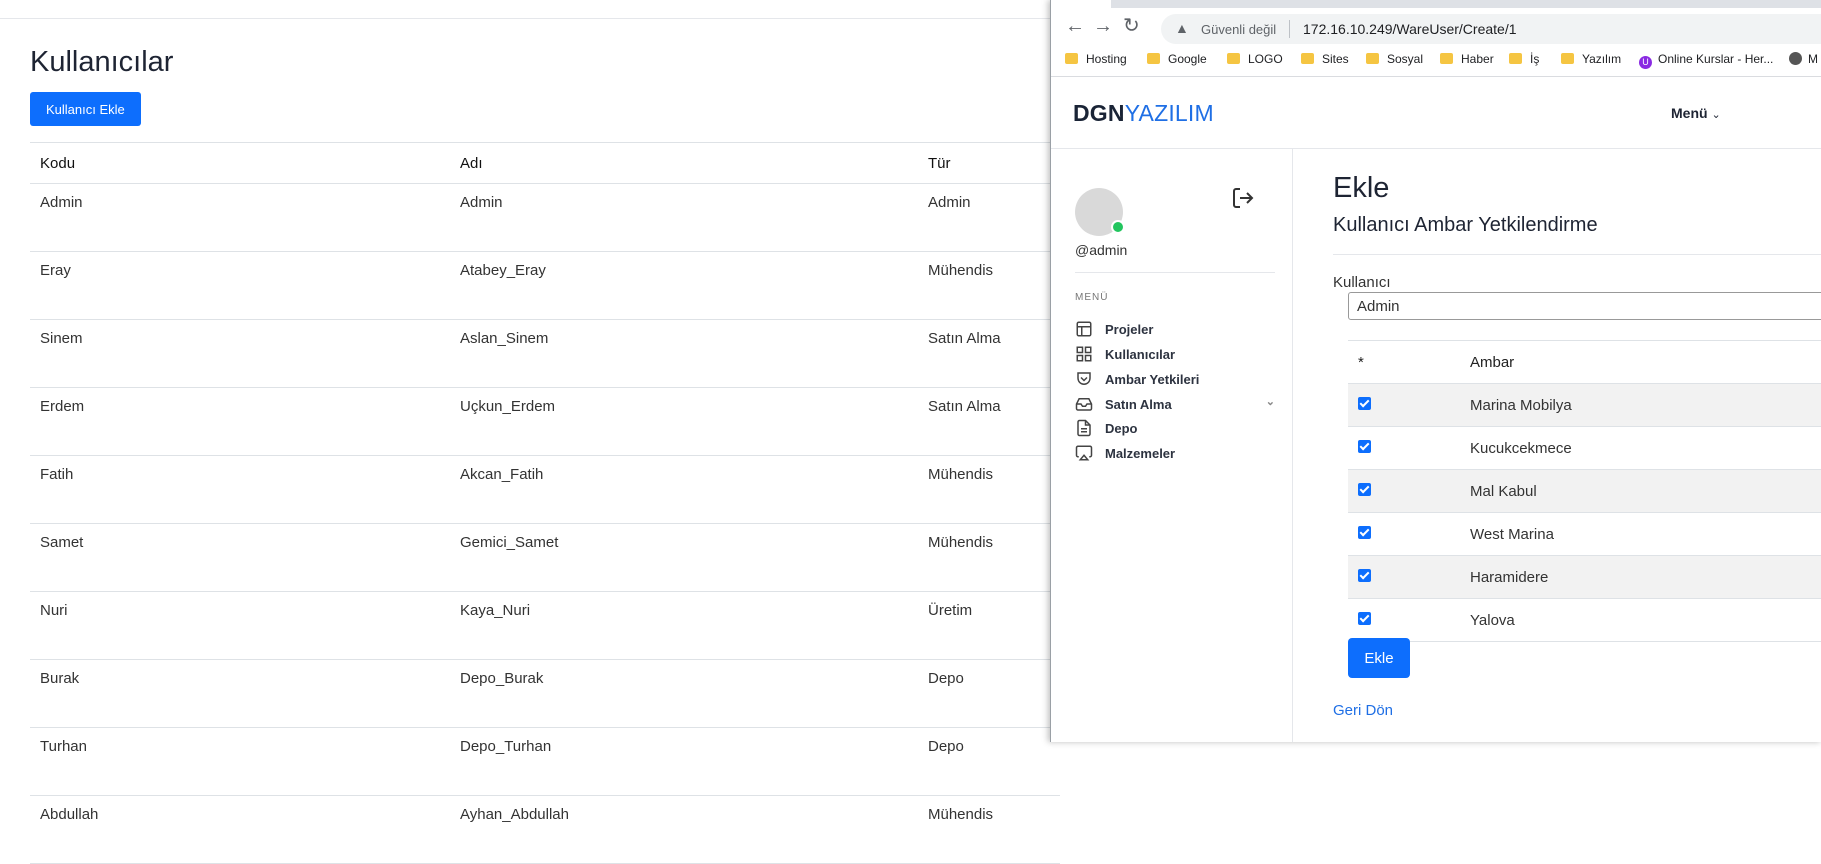  I want to click on column-header-adi: Adı, so click(684, 163).